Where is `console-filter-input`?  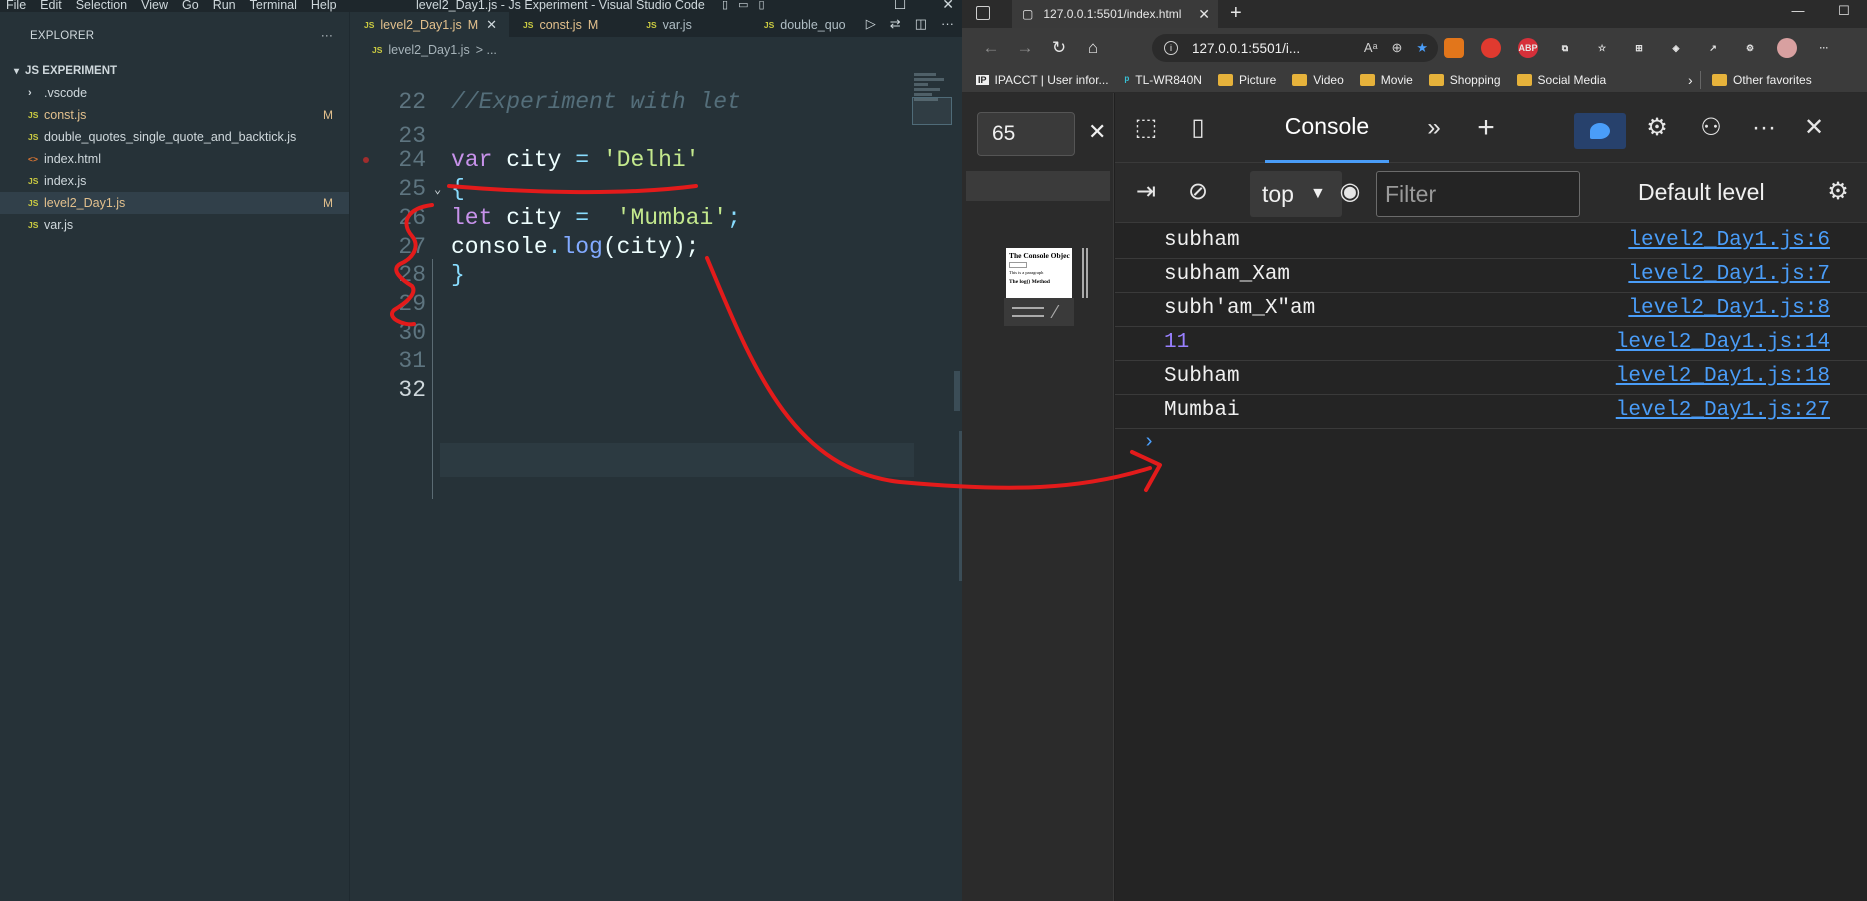 console-filter-input is located at coordinates (1478, 194).